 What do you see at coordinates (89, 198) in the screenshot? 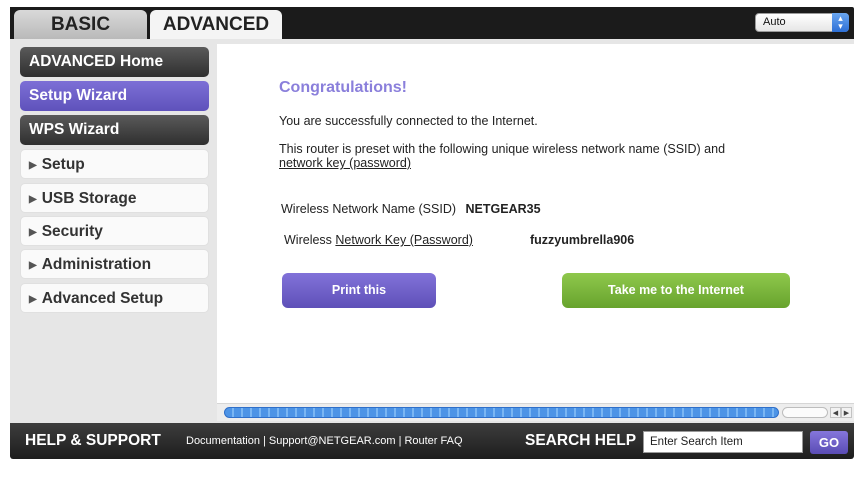
I see `sidebar-item-label: USB Storage` at bounding box center [89, 198].